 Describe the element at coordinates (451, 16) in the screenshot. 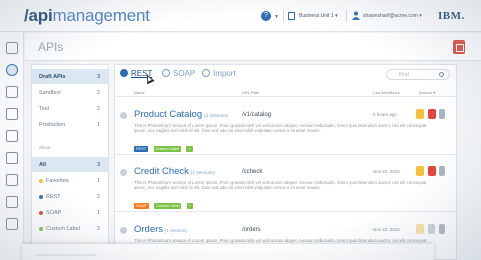

I see `ibm-logo: IBM.` at that location.